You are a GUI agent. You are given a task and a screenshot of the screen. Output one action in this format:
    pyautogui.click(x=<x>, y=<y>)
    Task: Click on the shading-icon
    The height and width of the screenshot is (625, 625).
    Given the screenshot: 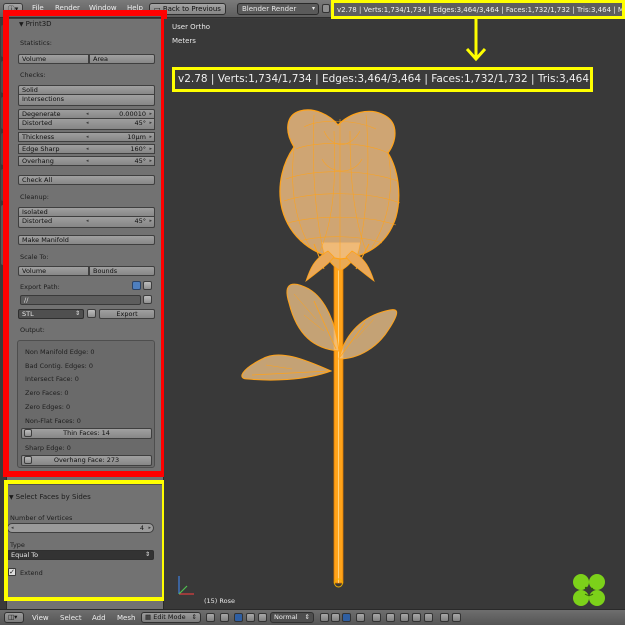 What is the action you would take?
    pyautogui.click(x=210, y=617)
    